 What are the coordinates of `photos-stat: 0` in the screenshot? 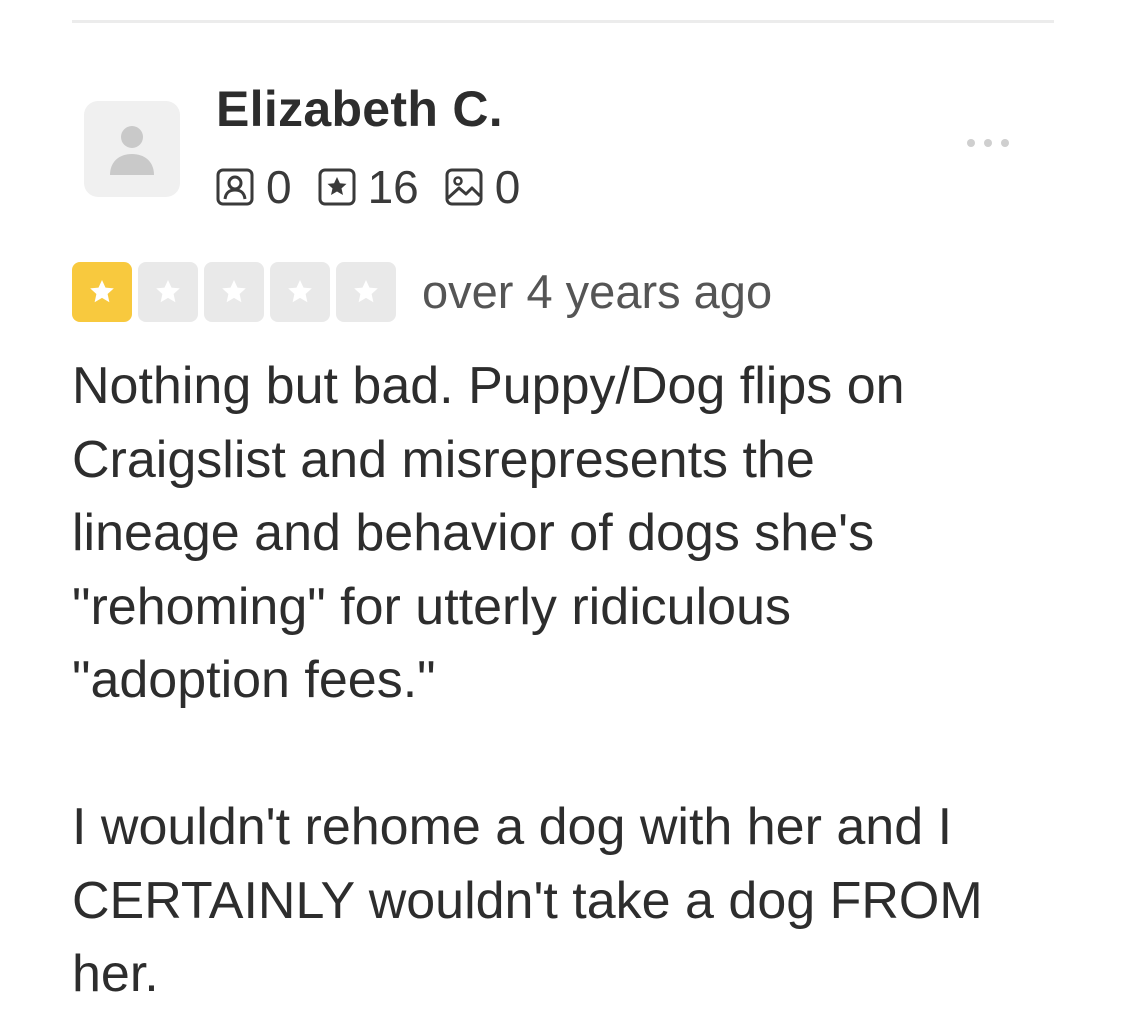 It's located at (483, 187).